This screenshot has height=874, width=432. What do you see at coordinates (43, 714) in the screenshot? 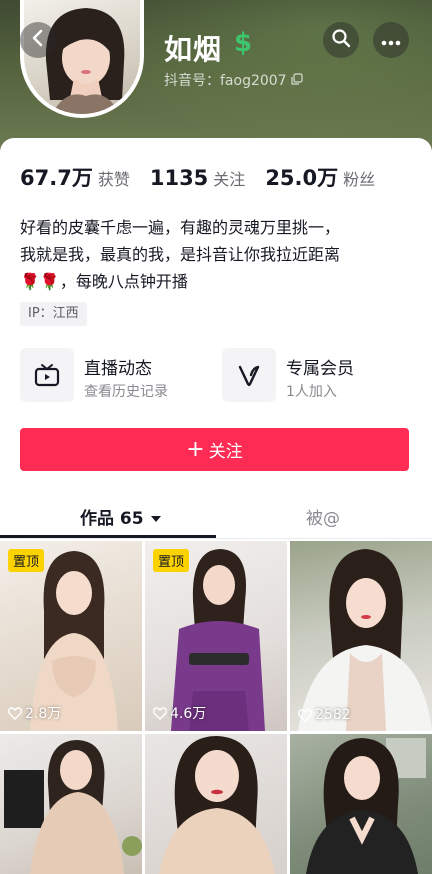
I see `likes-count-text: 2.8万` at bounding box center [43, 714].